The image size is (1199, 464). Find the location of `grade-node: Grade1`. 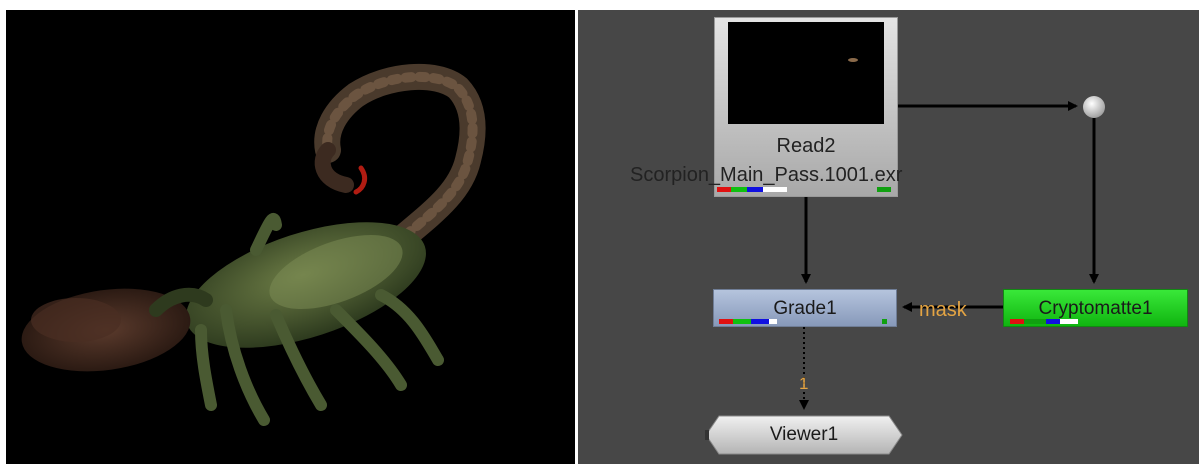

grade-node: Grade1 is located at coordinates (805, 308).